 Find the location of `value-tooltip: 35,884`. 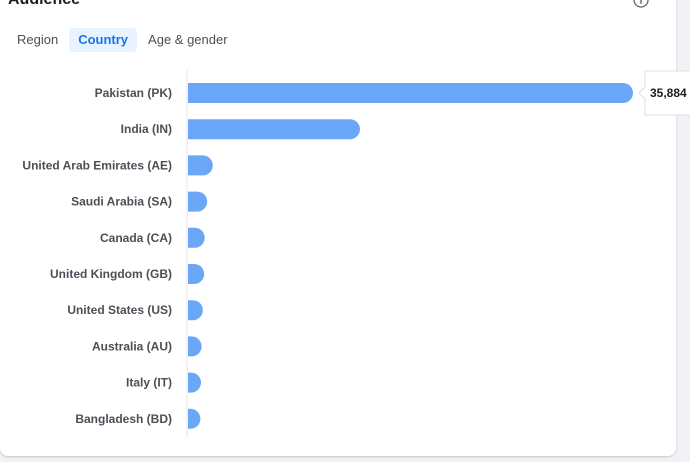

value-tooltip: 35,884 is located at coordinates (664, 93).